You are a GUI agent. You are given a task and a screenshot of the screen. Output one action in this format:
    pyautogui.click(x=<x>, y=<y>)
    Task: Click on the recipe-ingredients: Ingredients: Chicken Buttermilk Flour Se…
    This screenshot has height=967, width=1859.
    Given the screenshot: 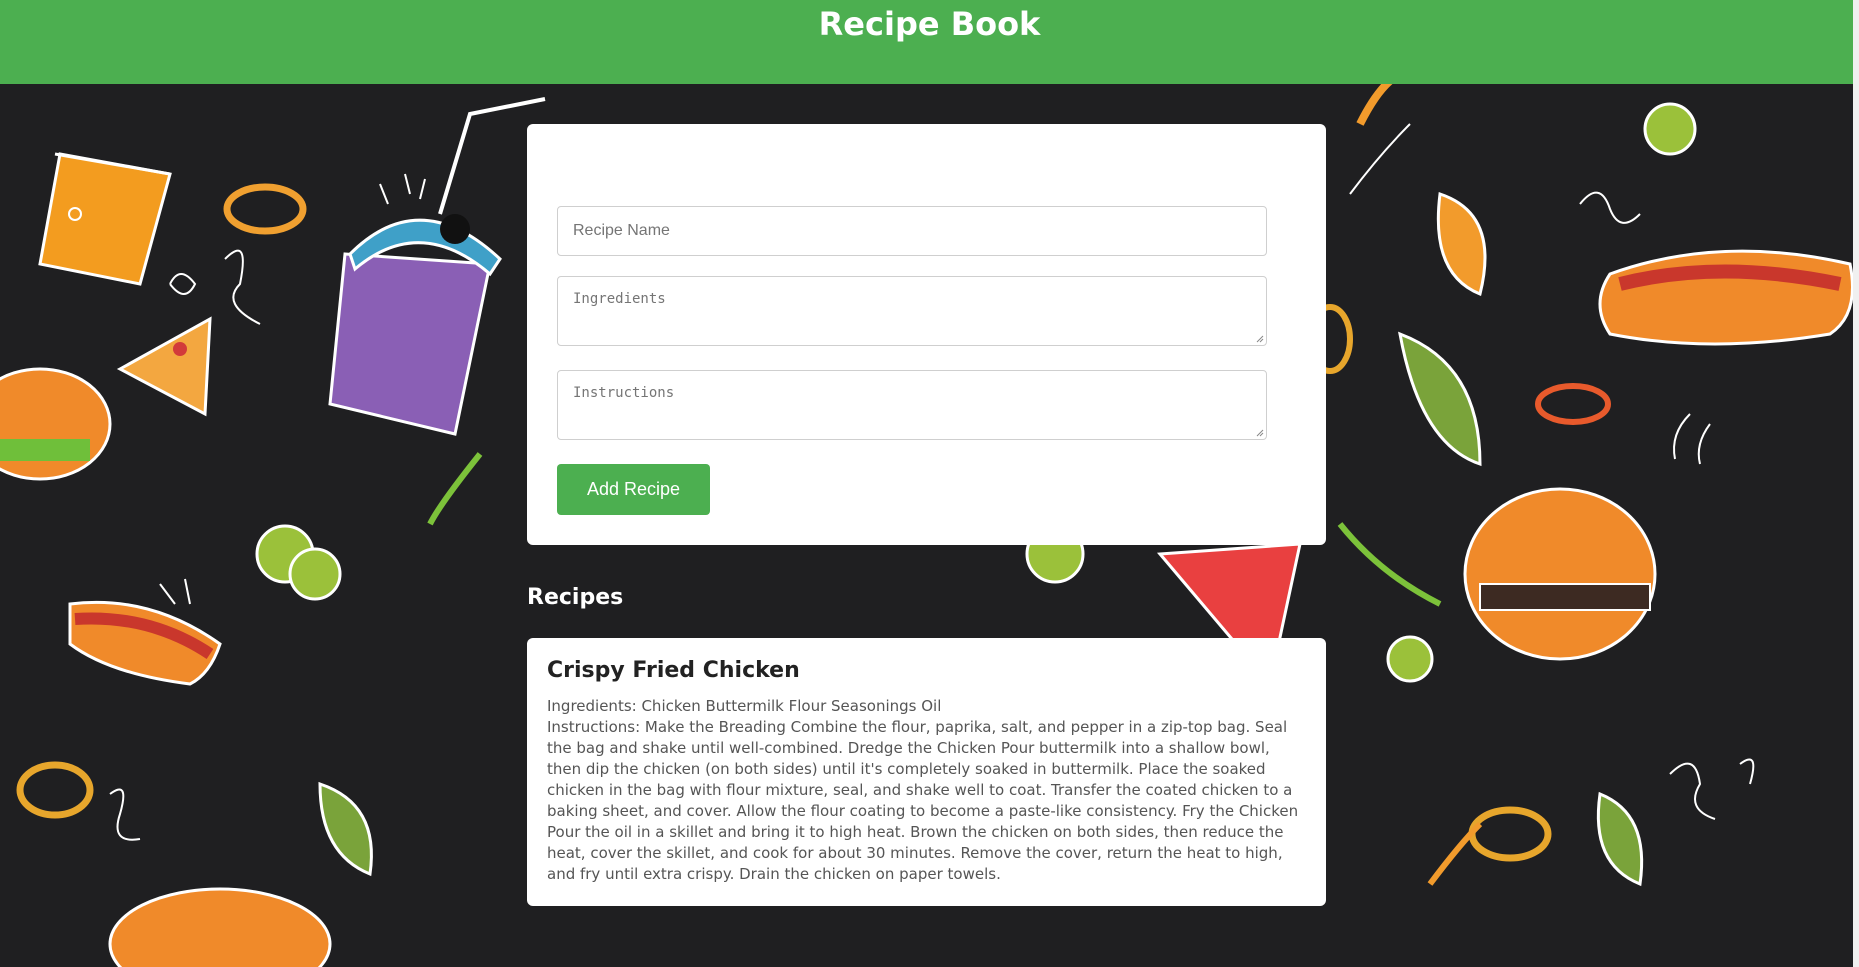 What is the action you would take?
    pyautogui.click(x=744, y=706)
    